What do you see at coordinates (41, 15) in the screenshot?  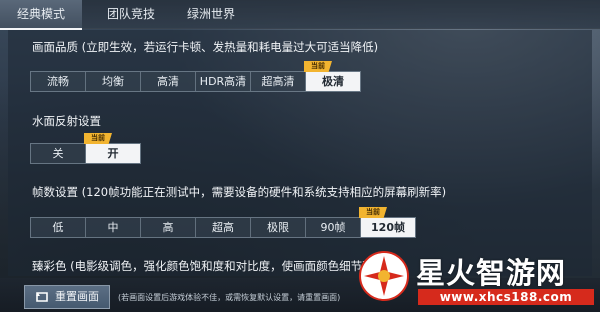 I see `tab-classic-mode: 经典模式` at bounding box center [41, 15].